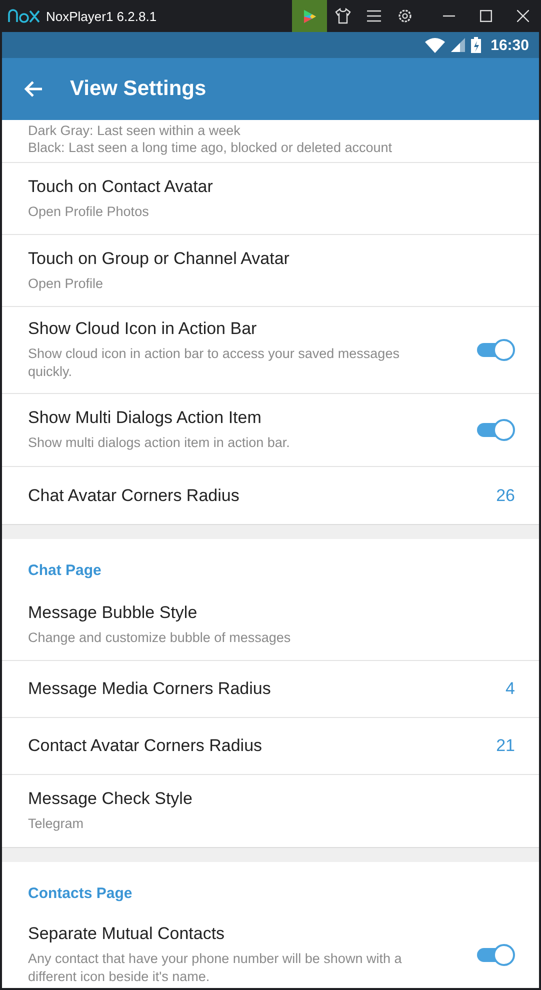  What do you see at coordinates (270, 495) in the screenshot?
I see `setting-row: Chat Avatar Corners Radius 26` at bounding box center [270, 495].